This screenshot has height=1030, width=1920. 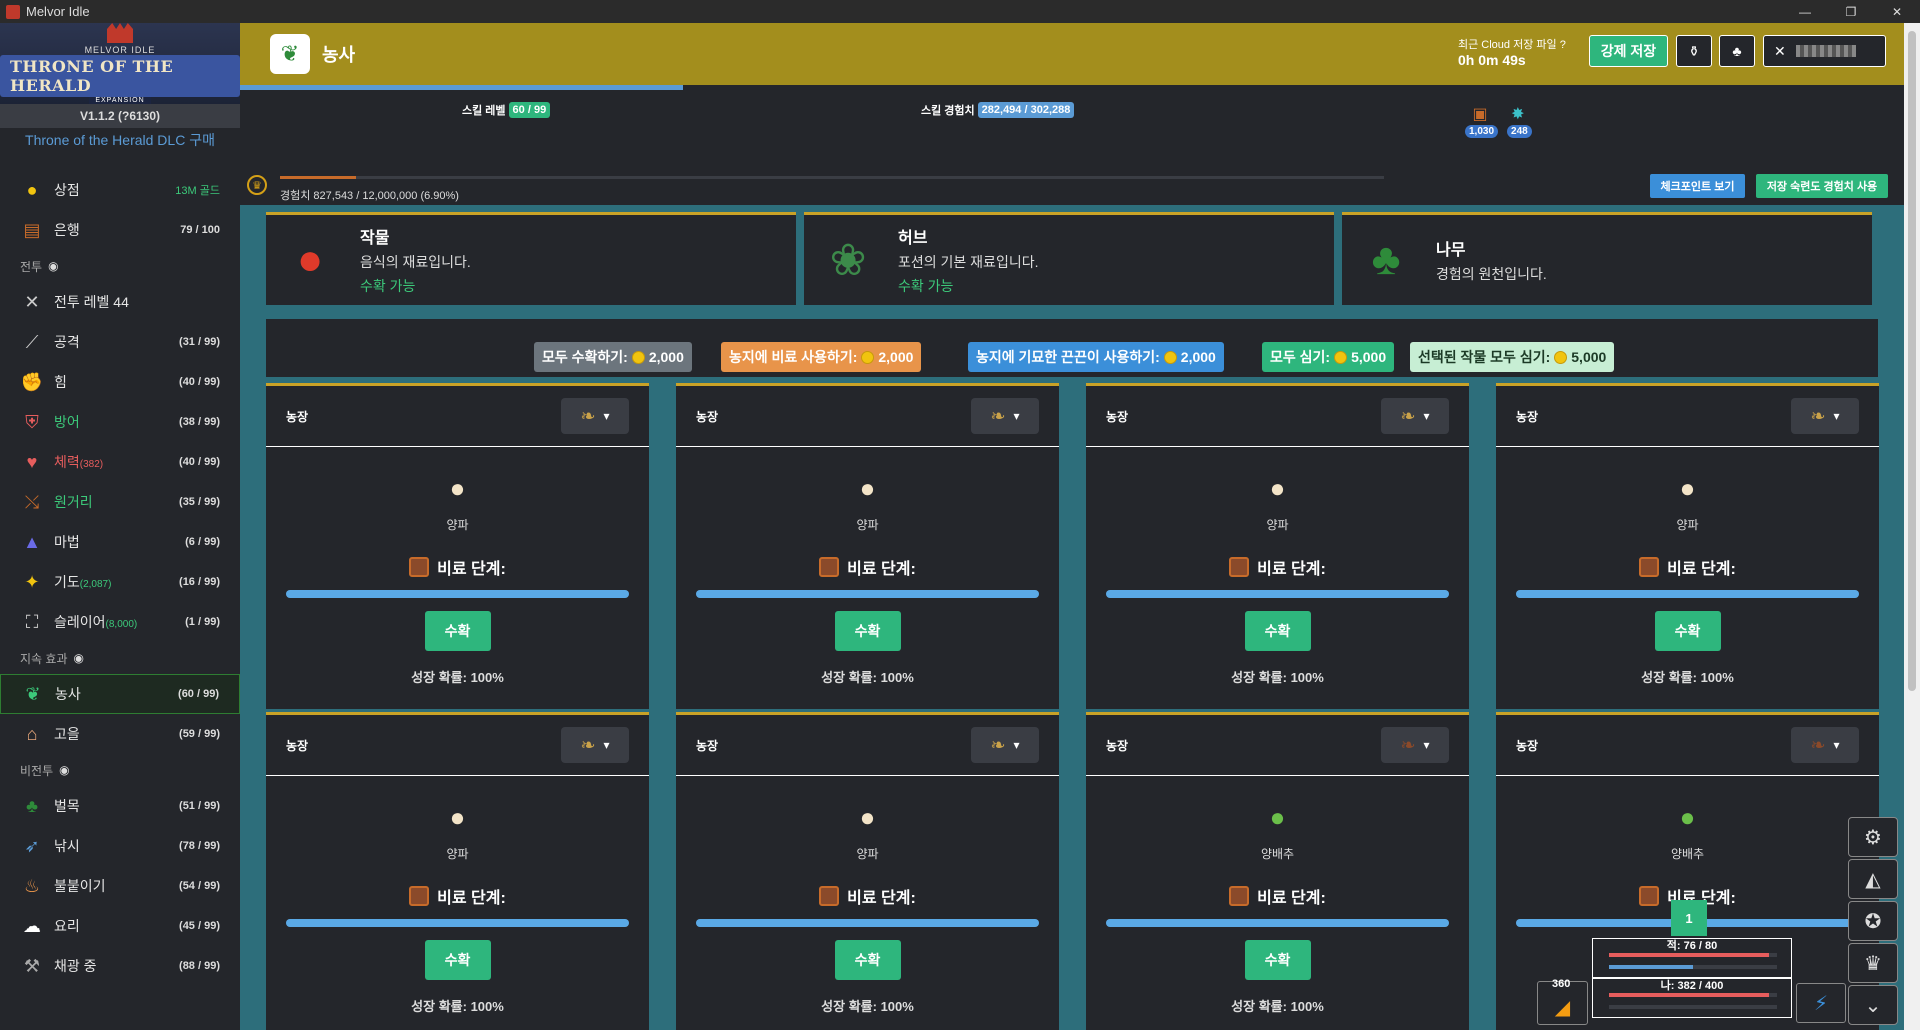 I want to click on noncombat-section-header: 비전투 ◉, so click(x=120, y=770).